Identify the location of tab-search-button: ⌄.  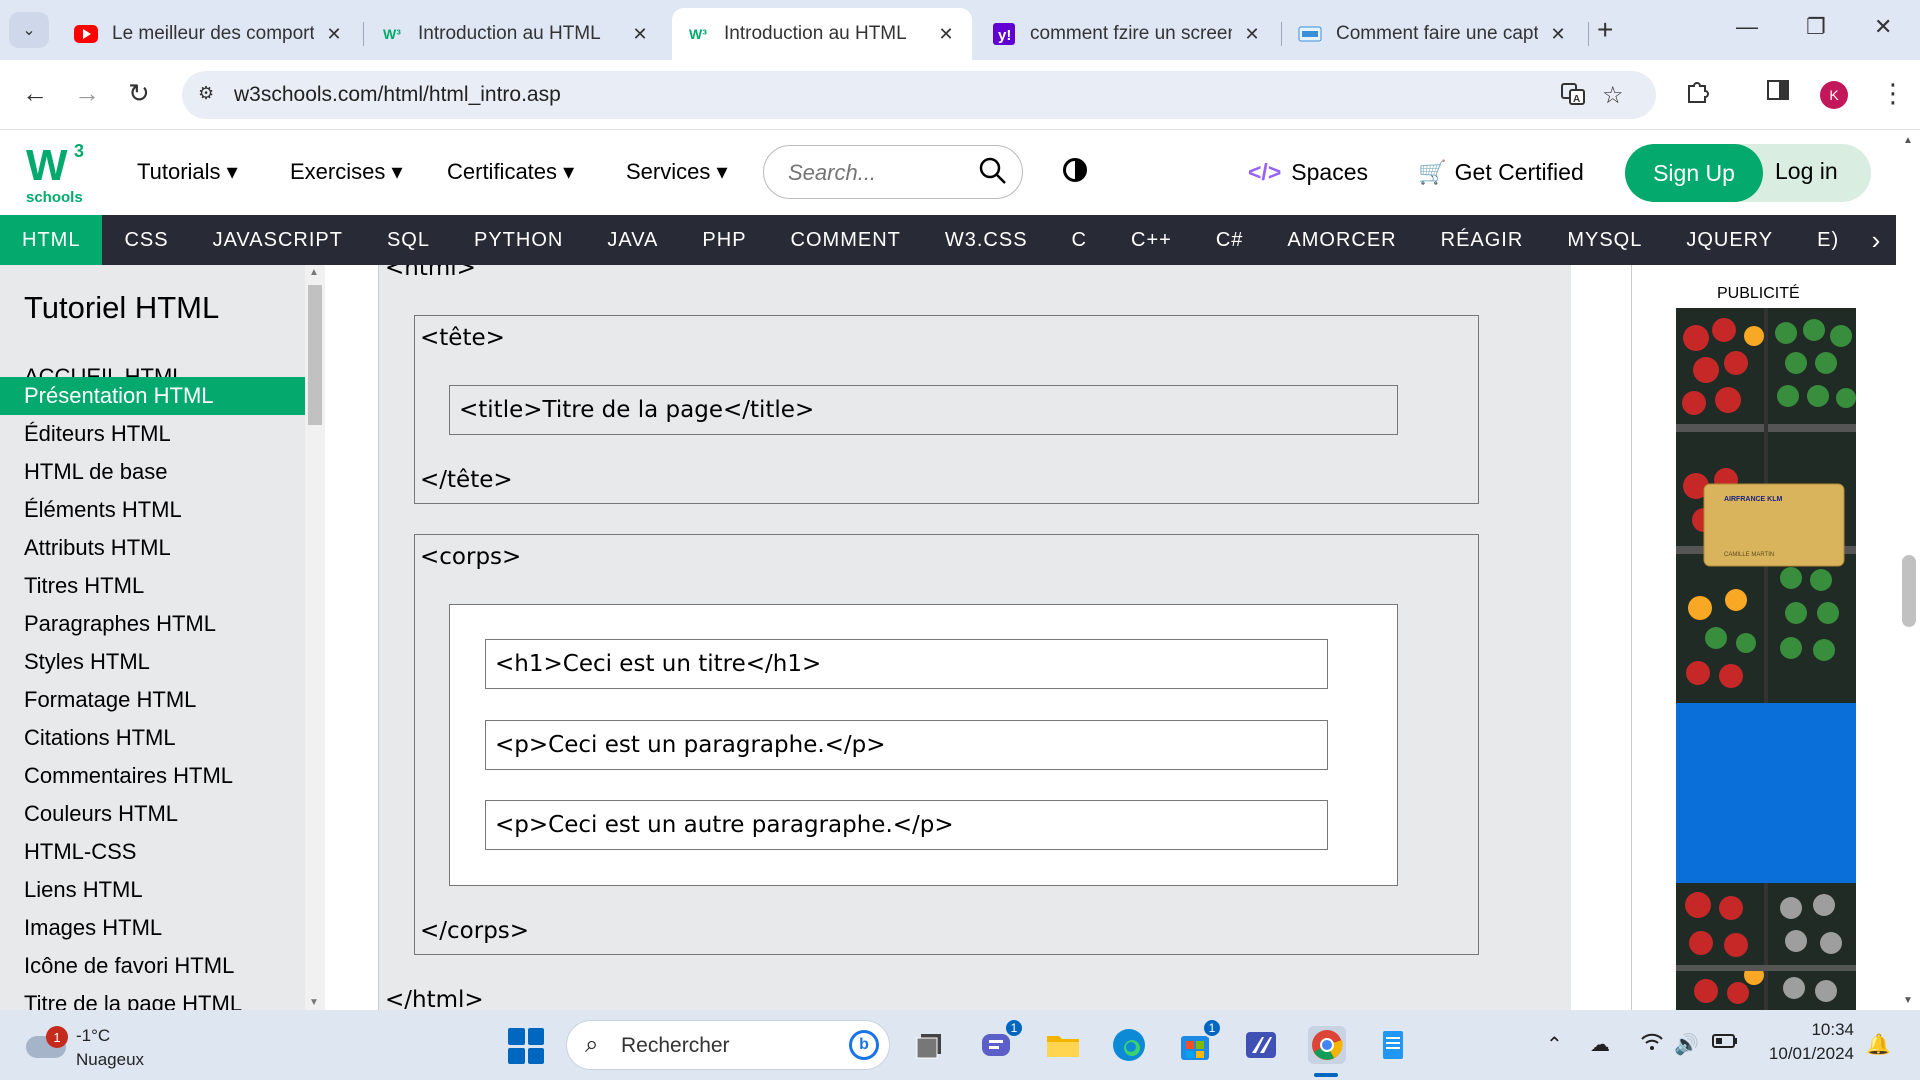
(29, 30).